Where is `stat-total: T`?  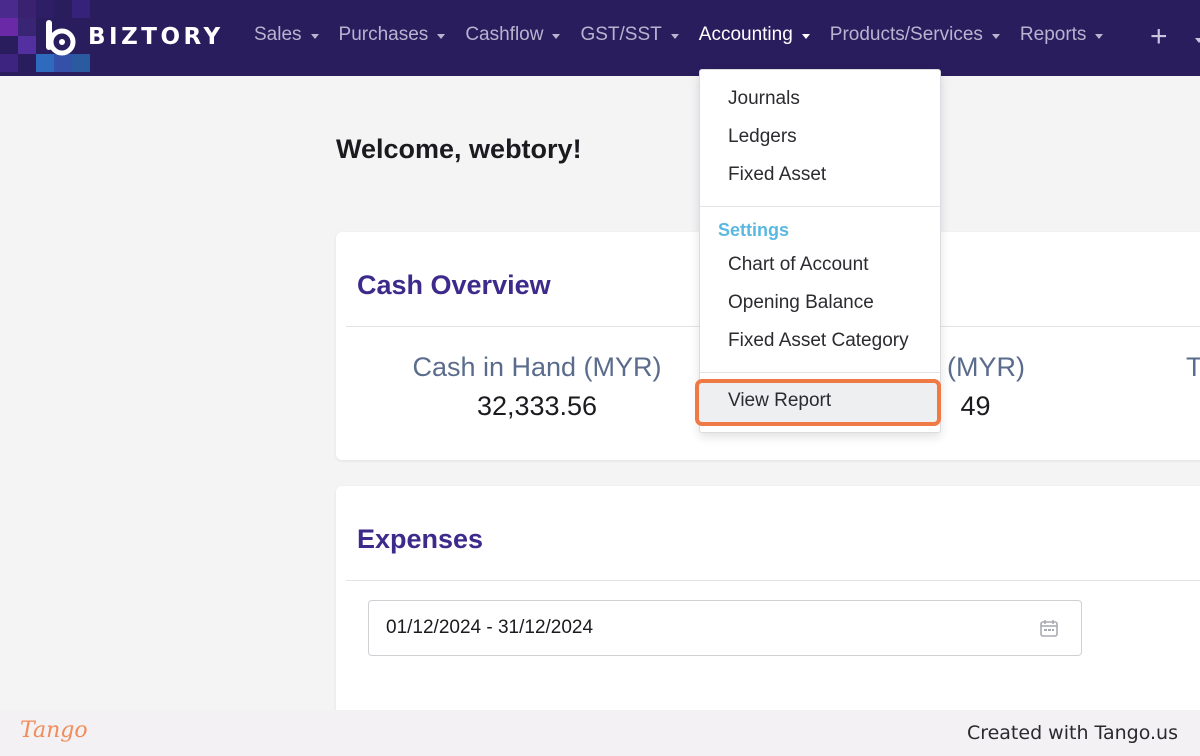
stat-total: T is located at coordinates (1193, 367).